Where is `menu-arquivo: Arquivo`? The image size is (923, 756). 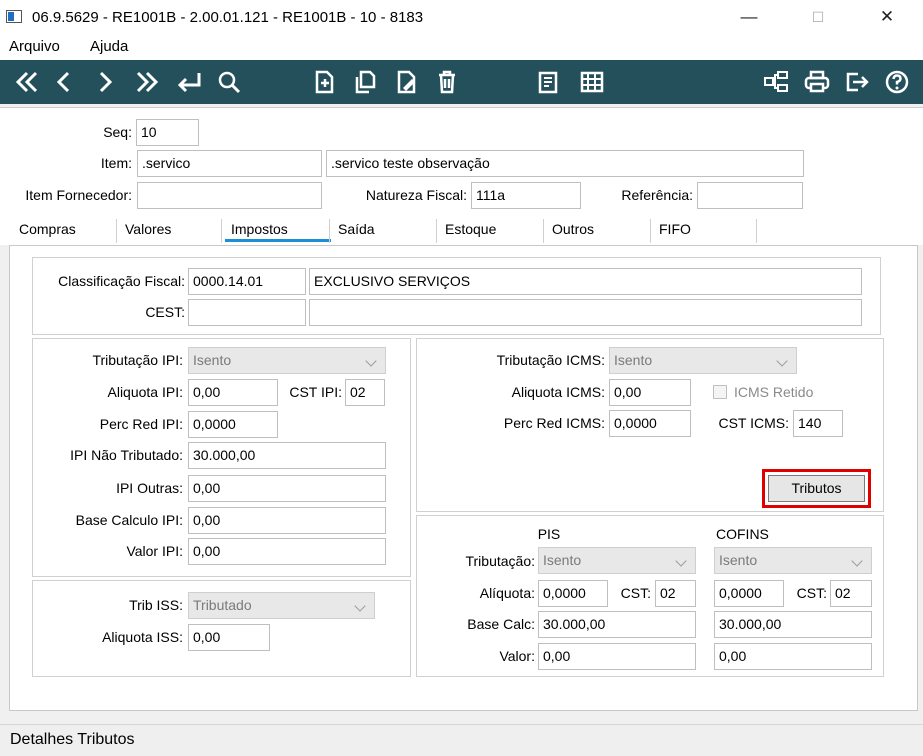
menu-arquivo: Arquivo is located at coordinates (34, 46).